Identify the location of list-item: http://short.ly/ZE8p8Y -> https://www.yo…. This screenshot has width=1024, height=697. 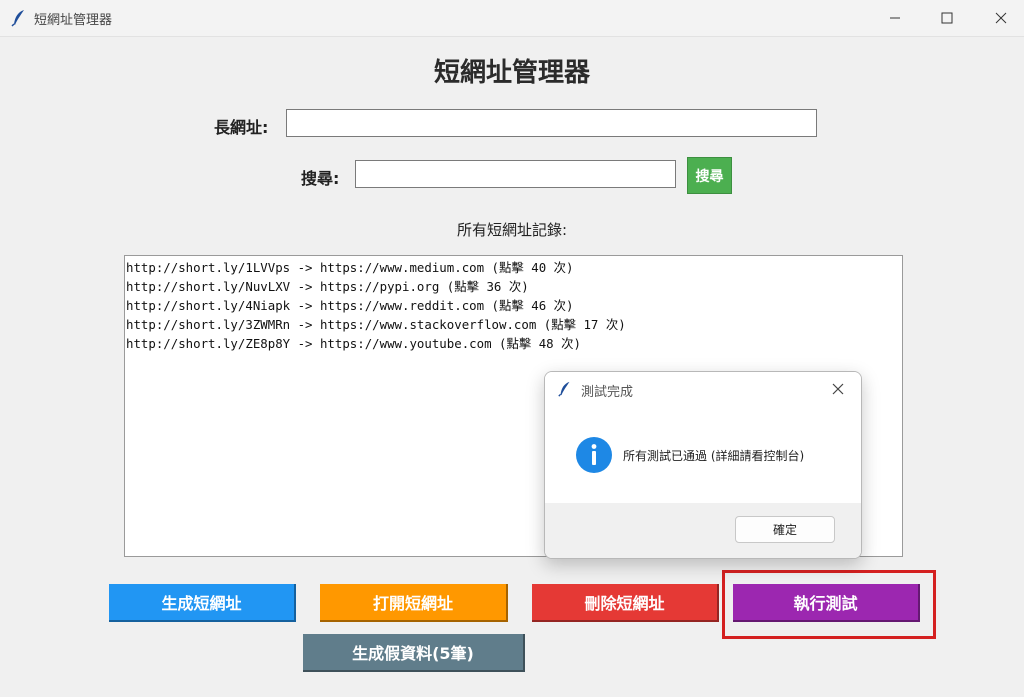
(513, 343).